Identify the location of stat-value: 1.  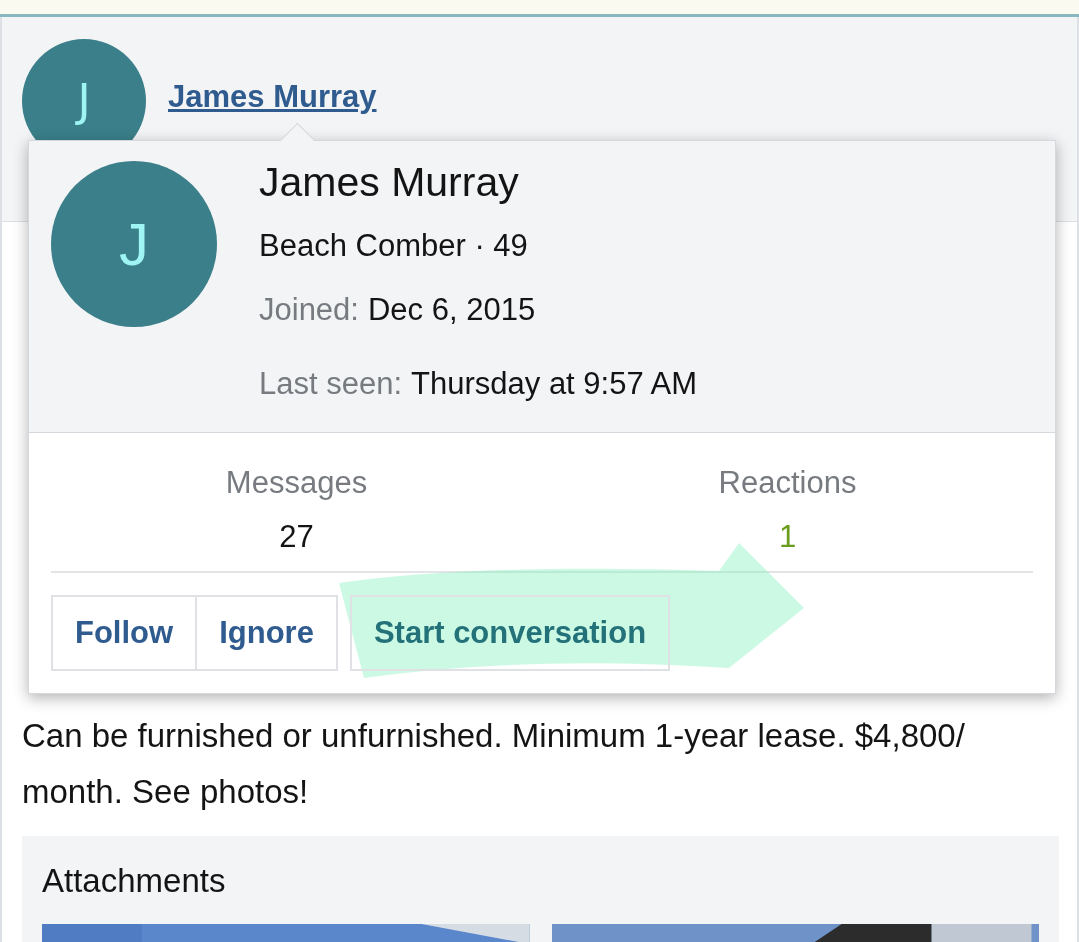
(787, 537).